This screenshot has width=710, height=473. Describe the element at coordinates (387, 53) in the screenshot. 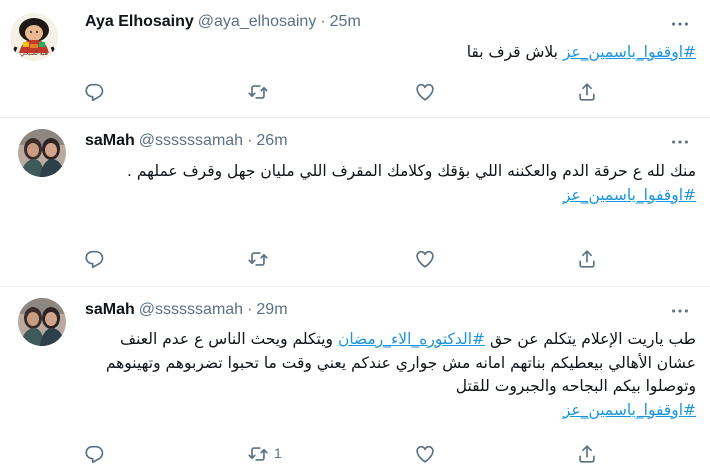

I see `tweet-text: #اوقفوا_ياسمين_عز بلاش قرف بقا` at that location.